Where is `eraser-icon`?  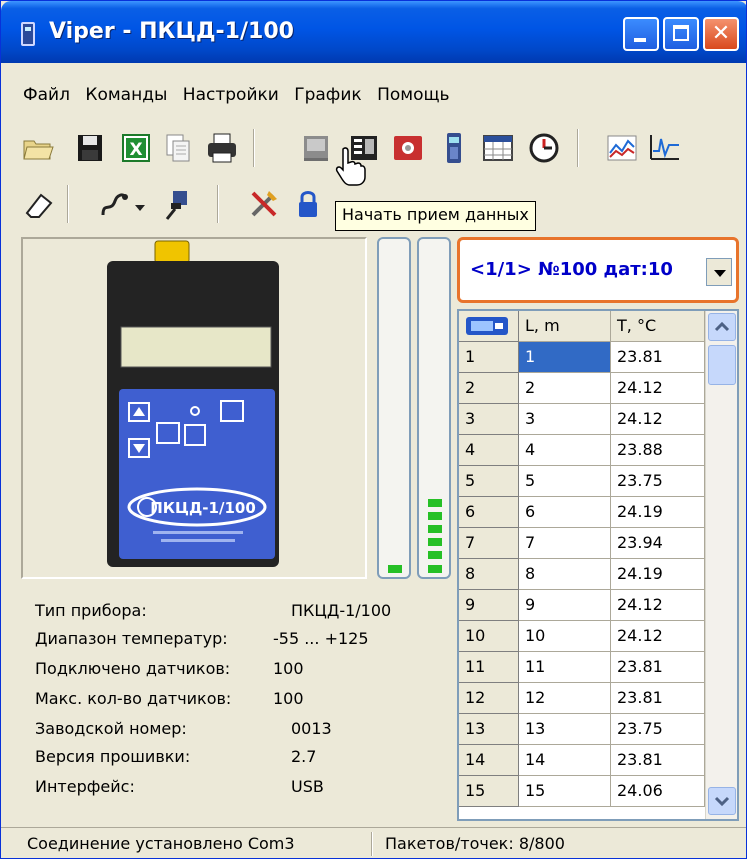
eraser-icon is located at coordinates (38, 204).